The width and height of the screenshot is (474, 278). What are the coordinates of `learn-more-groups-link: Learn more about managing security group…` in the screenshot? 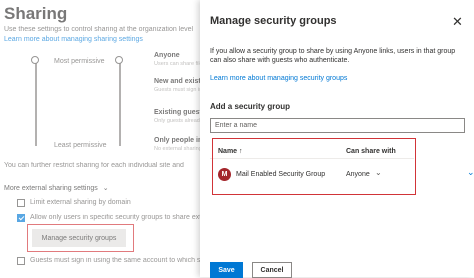 It's located at (278, 78).